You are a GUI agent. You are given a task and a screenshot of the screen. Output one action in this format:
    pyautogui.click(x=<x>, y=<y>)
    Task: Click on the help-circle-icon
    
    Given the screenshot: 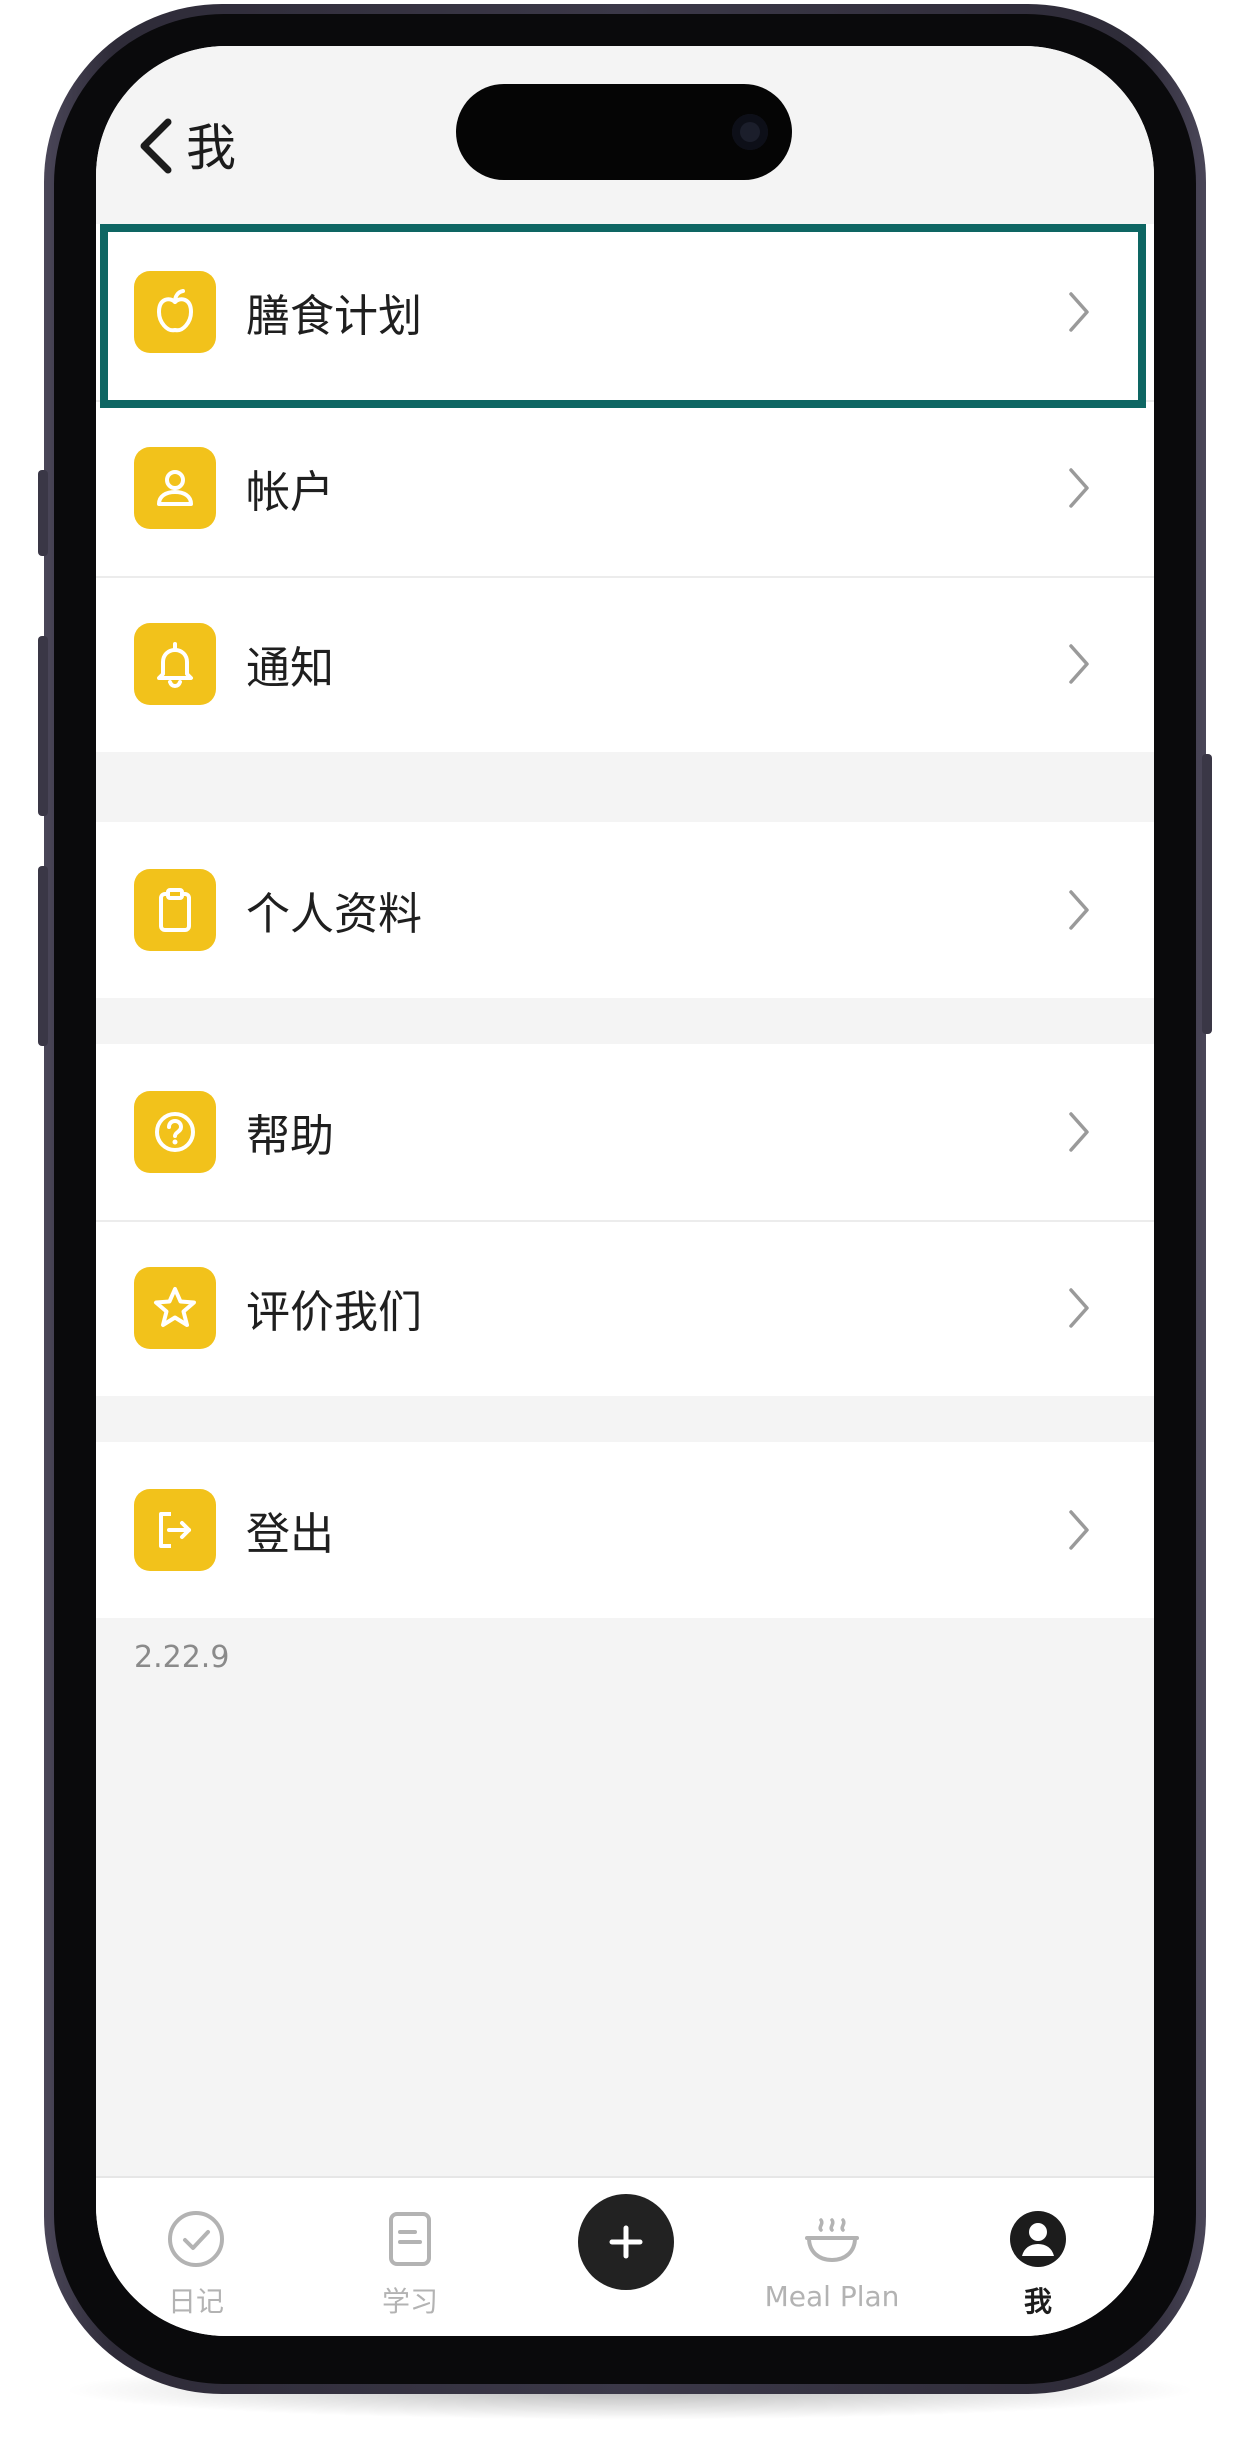 What is the action you would take?
    pyautogui.click(x=175, y=1132)
    